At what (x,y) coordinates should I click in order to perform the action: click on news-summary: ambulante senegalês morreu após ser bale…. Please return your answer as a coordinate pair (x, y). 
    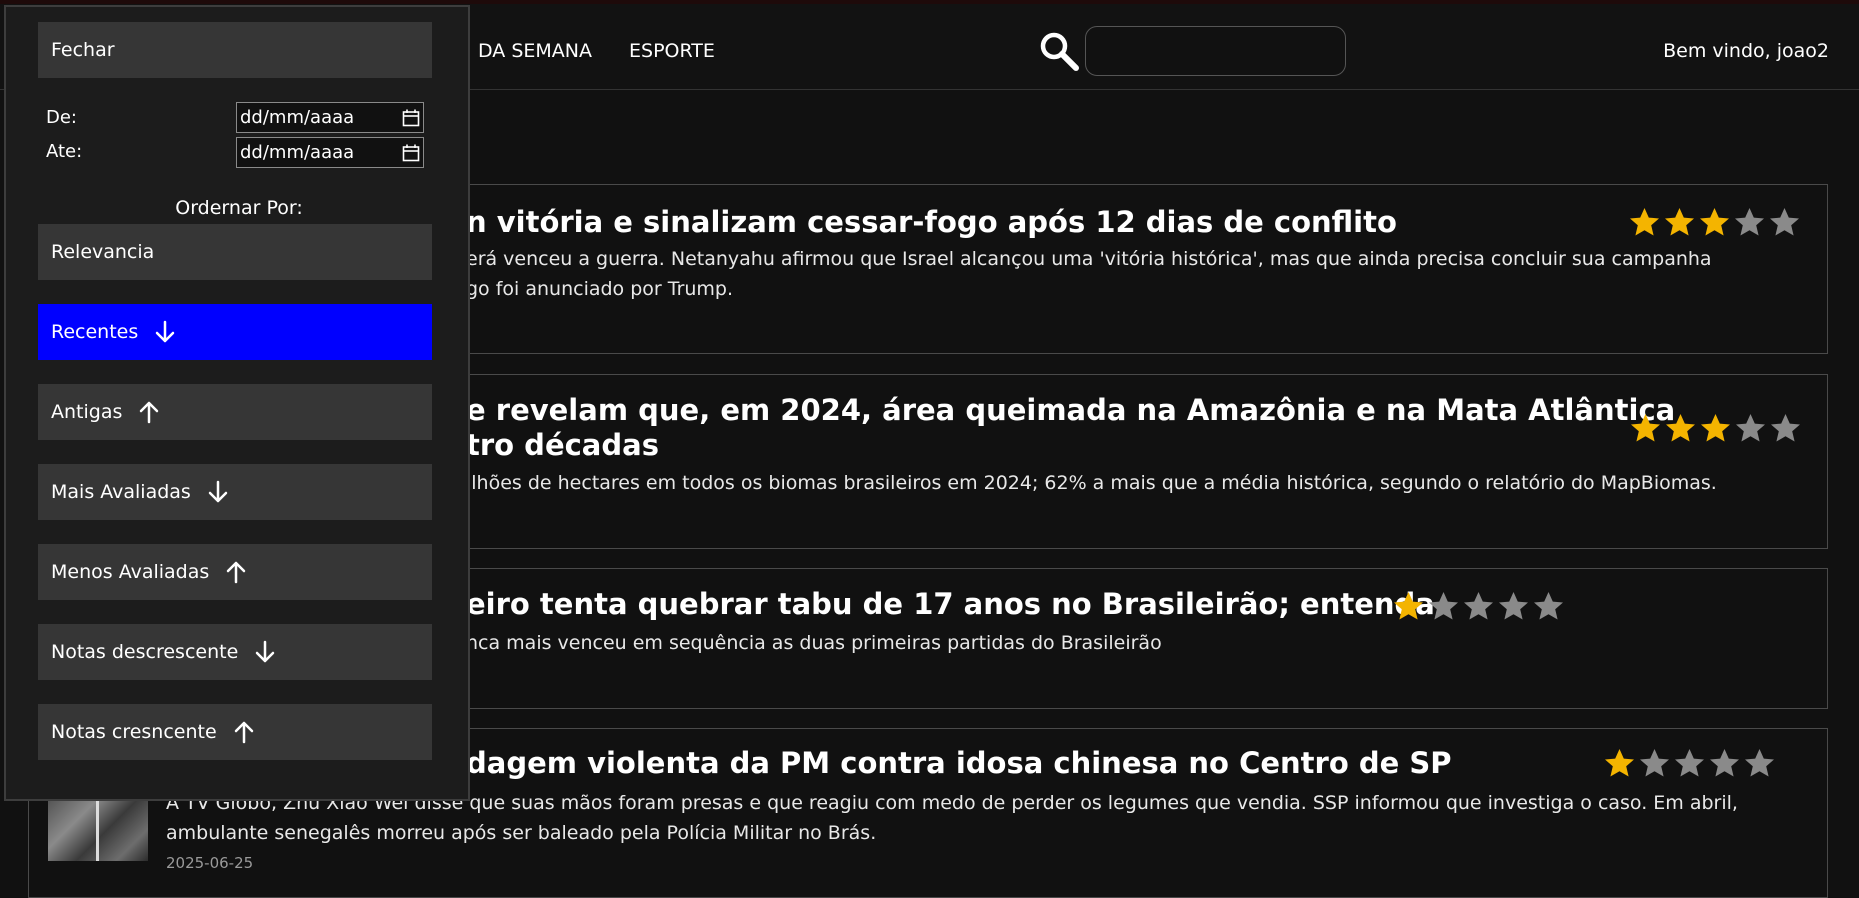
    Looking at the image, I should click on (521, 833).